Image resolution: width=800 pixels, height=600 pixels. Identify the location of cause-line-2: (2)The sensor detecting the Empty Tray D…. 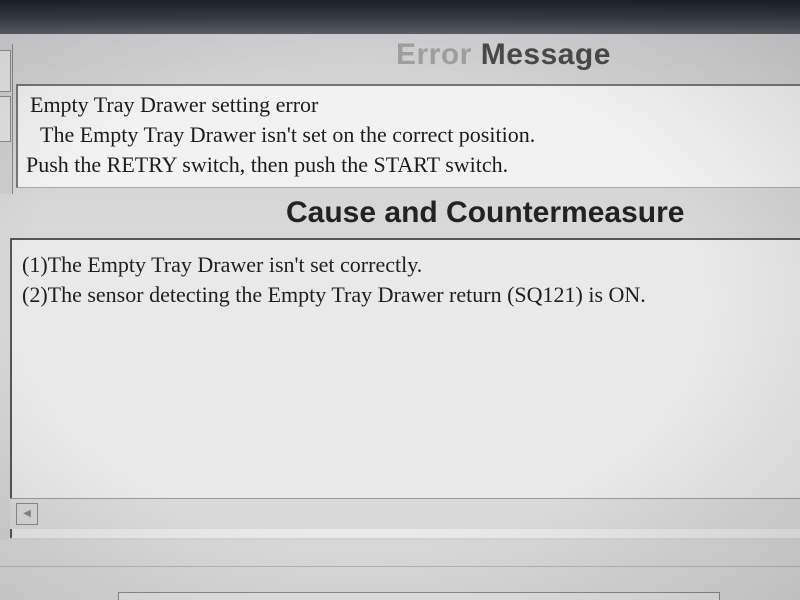
(334, 294).